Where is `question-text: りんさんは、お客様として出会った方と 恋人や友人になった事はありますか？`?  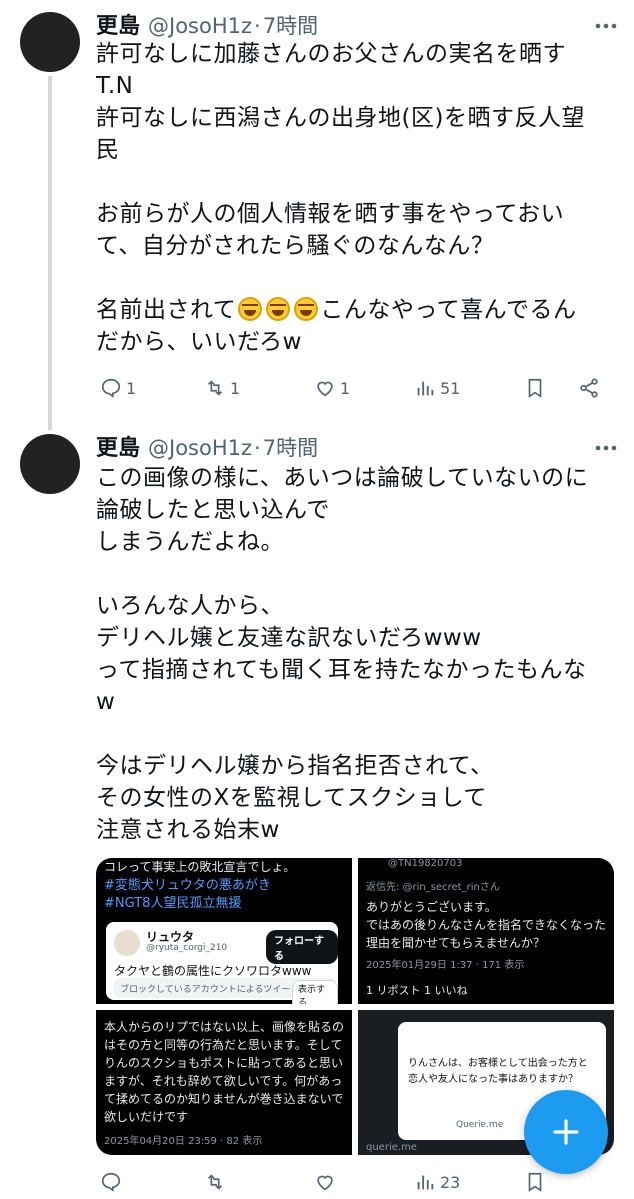
question-text: りんさんは、お客様として出会った方と 恋人や友人になった事はありますか？ is located at coordinates (498, 1072).